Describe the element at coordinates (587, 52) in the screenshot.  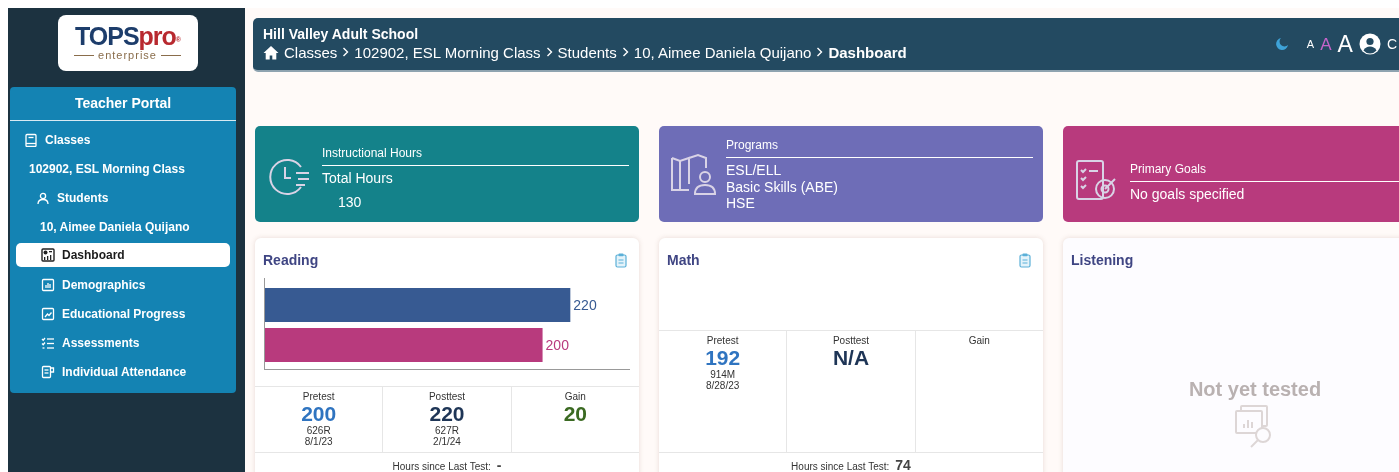
I see `breadcrumb-link: Students` at that location.